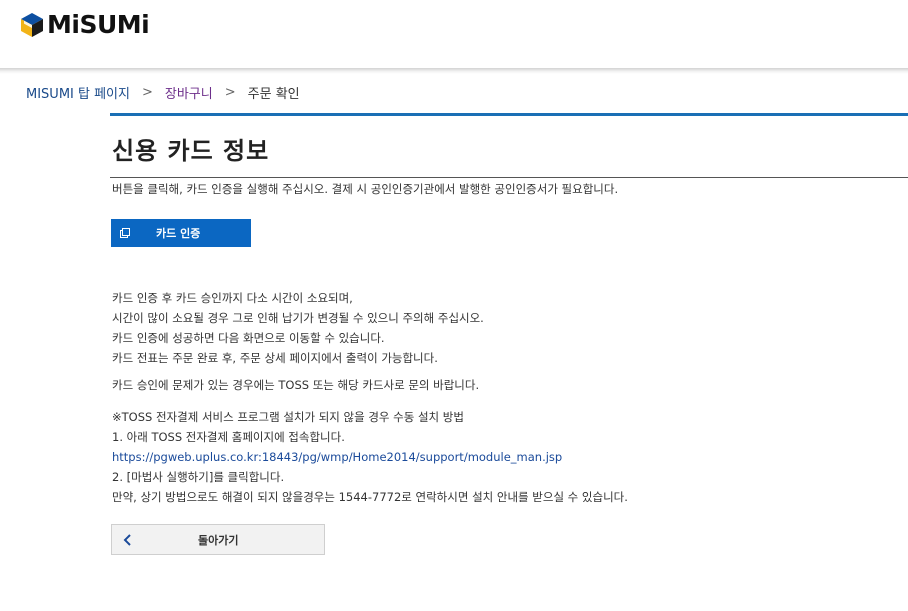 The width and height of the screenshot is (908, 611). What do you see at coordinates (178, 233) in the screenshot?
I see `card-auth-button-label: 카드 인증` at bounding box center [178, 233].